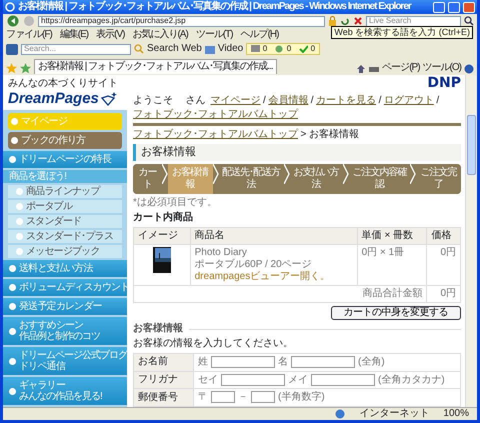 The height and width of the screenshot is (423, 480). Describe the element at coordinates (65, 140) in the screenshot. I see `sidebar-item: ブックの作り方` at that location.